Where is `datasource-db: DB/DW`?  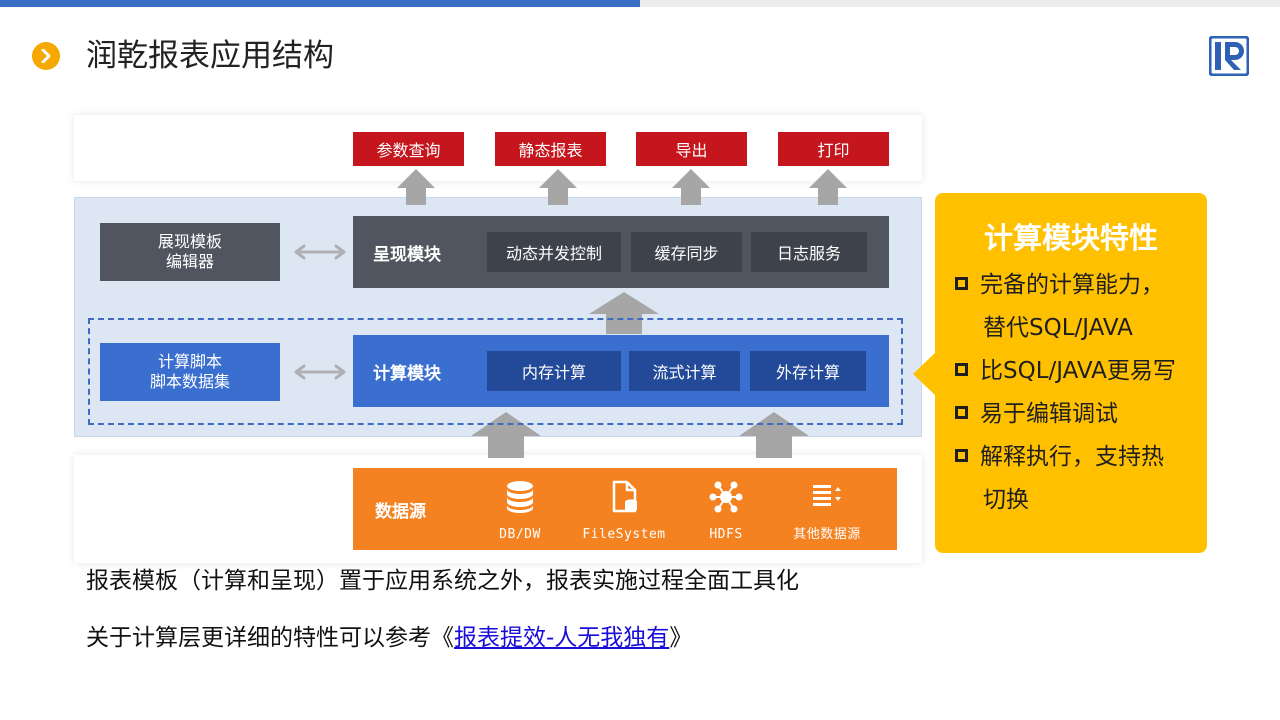
datasource-db: DB/DW is located at coordinates (520, 511).